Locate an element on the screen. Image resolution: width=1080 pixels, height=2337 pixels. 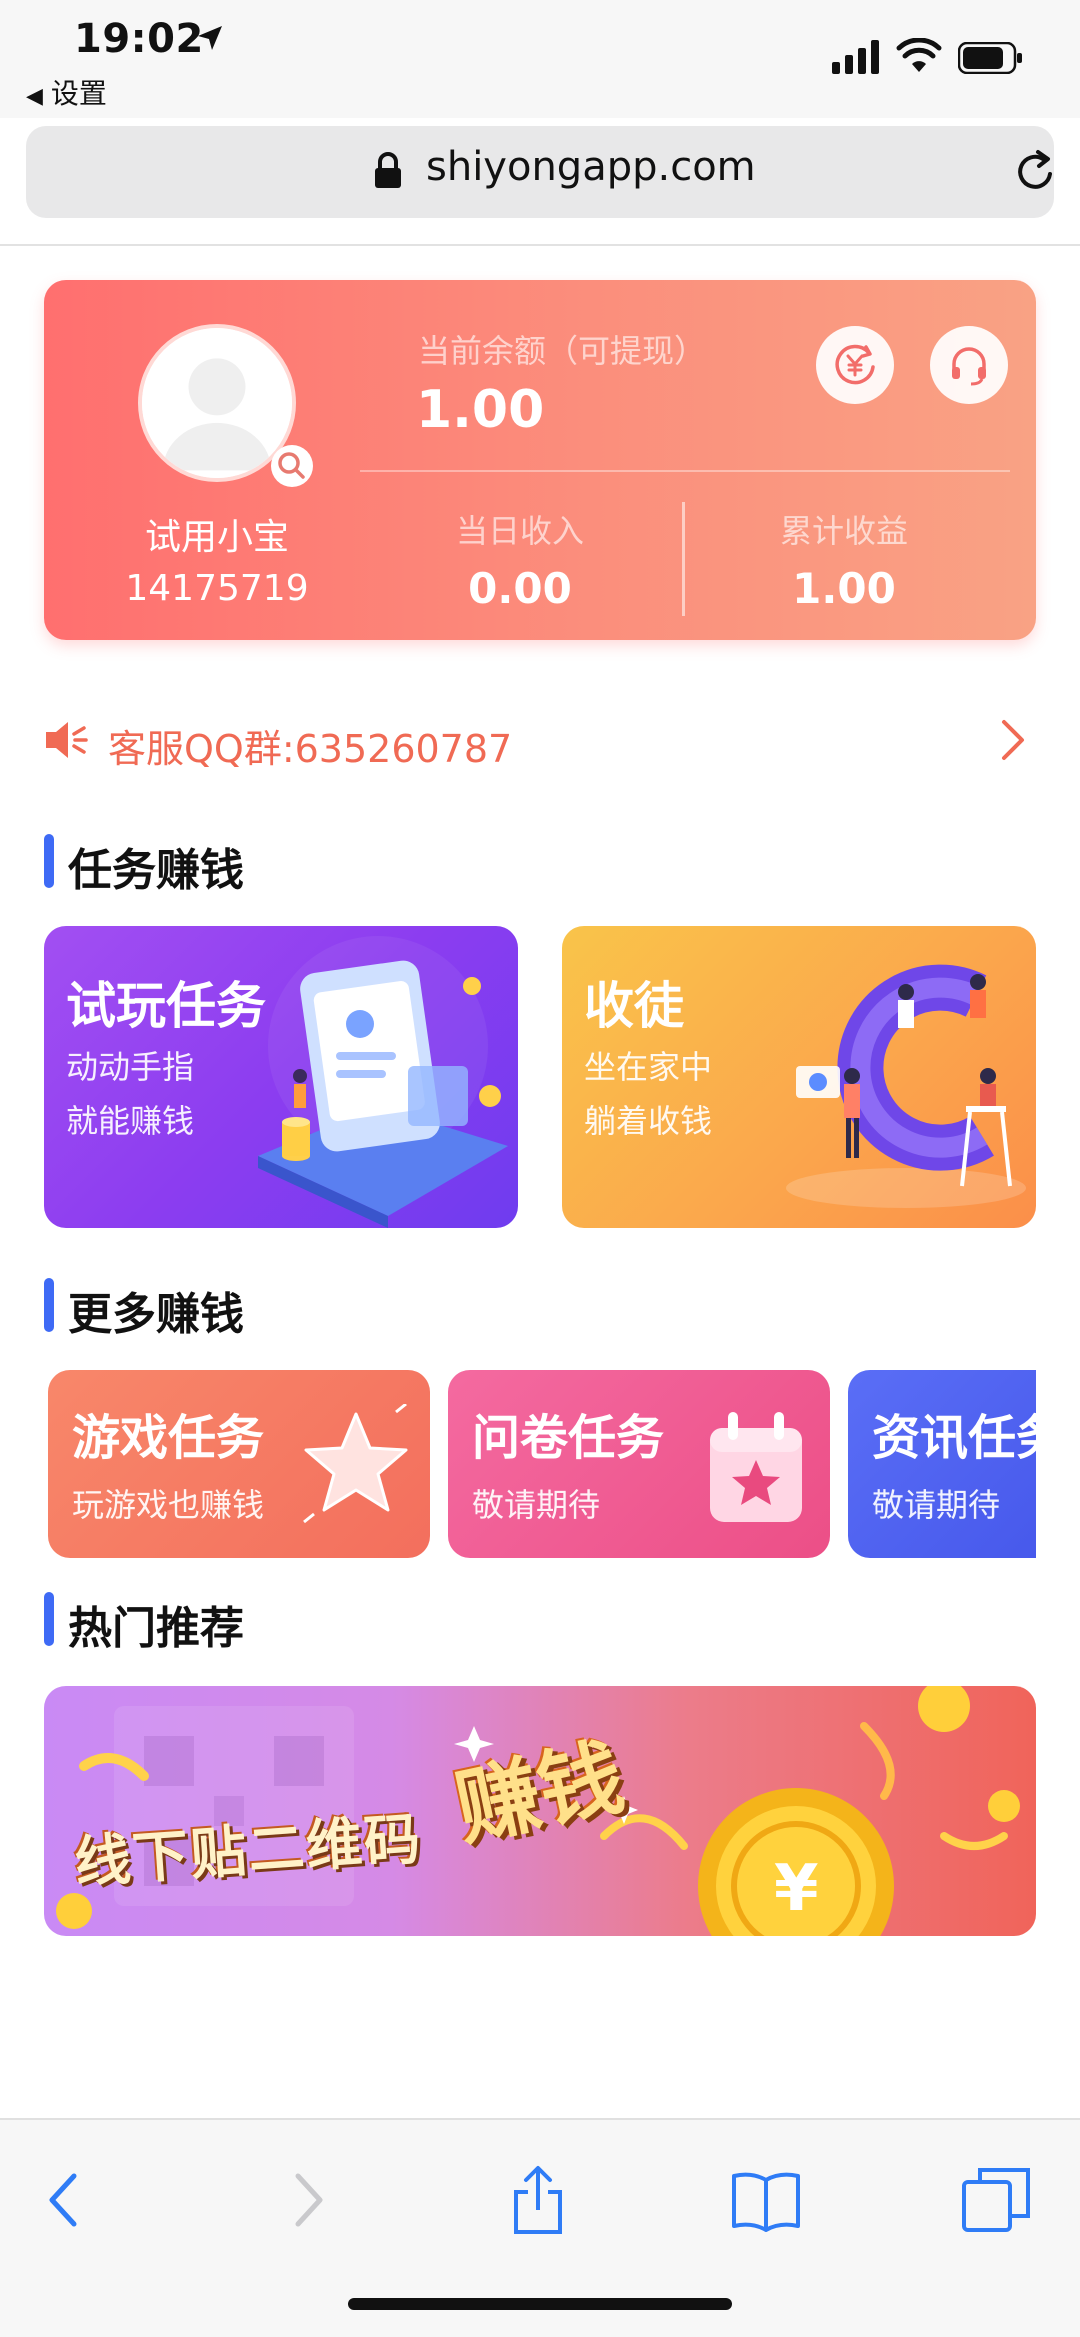
forward-icon is located at coordinates (306, 2200).